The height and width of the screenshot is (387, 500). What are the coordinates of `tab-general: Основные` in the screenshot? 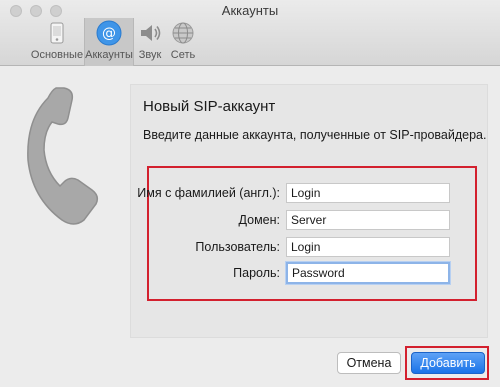 It's located at (57, 42).